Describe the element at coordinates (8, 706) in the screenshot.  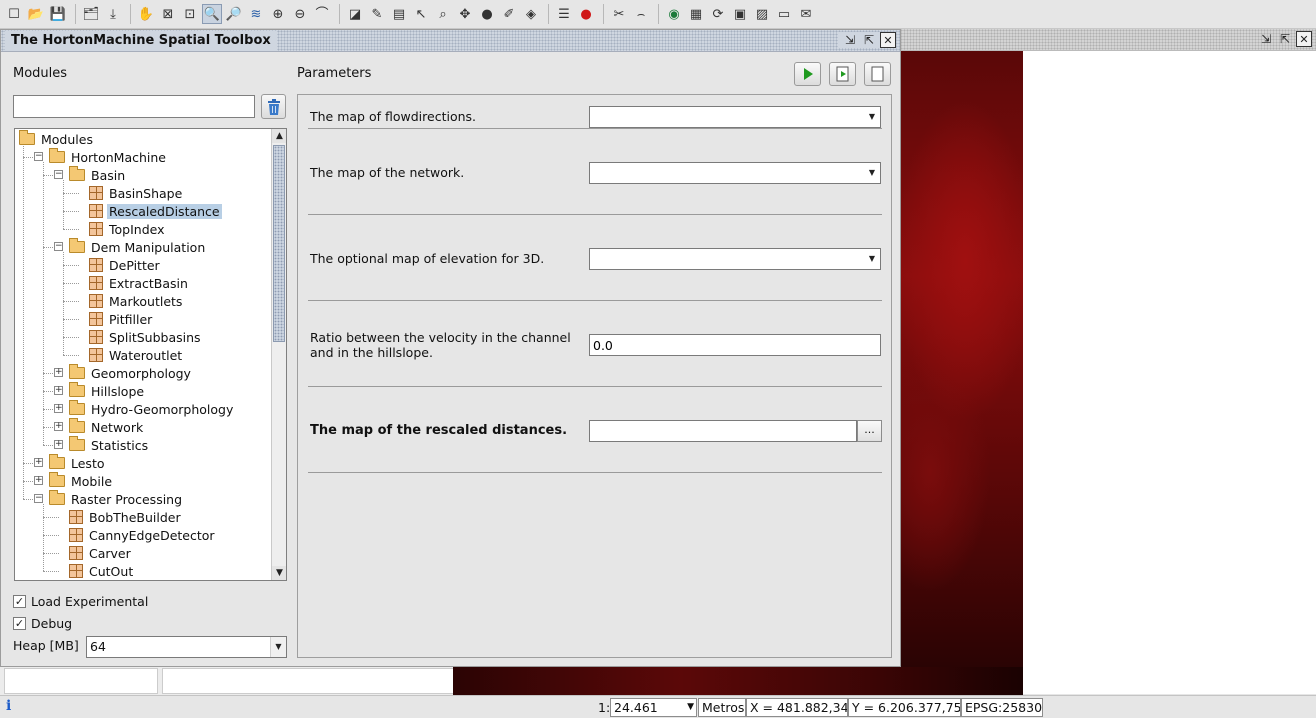
I see `info-icon: i` at that location.